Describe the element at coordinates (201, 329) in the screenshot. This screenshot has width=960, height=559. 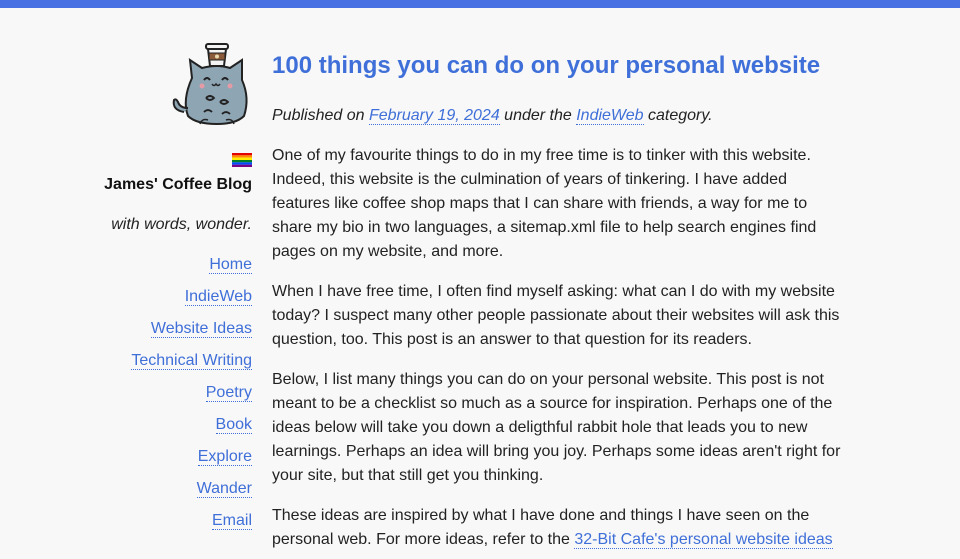
I see `nav-link-website-ideas: Website Ideas` at that location.